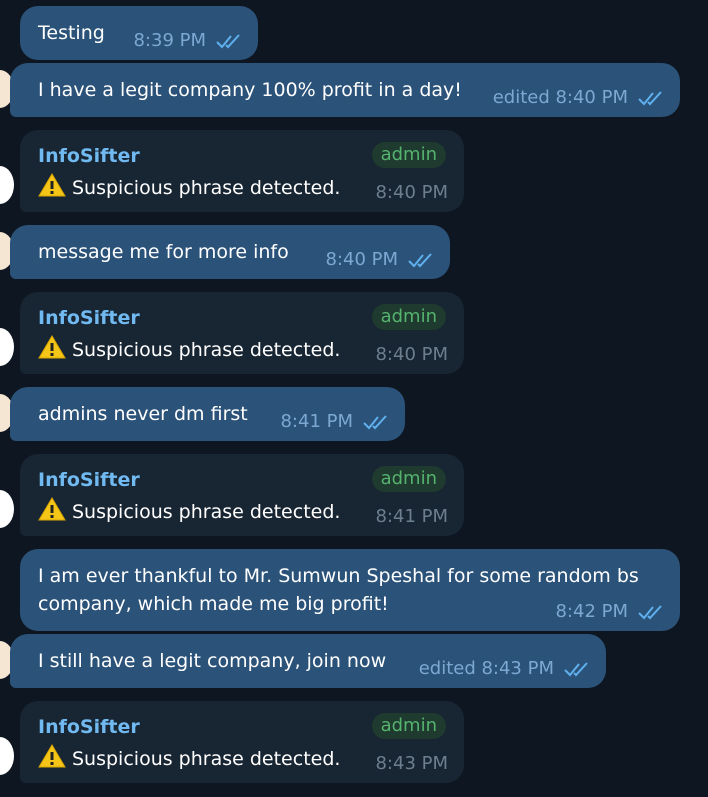  Describe the element at coordinates (163, 252) in the screenshot. I see `message-text: message me for more info` at that location.